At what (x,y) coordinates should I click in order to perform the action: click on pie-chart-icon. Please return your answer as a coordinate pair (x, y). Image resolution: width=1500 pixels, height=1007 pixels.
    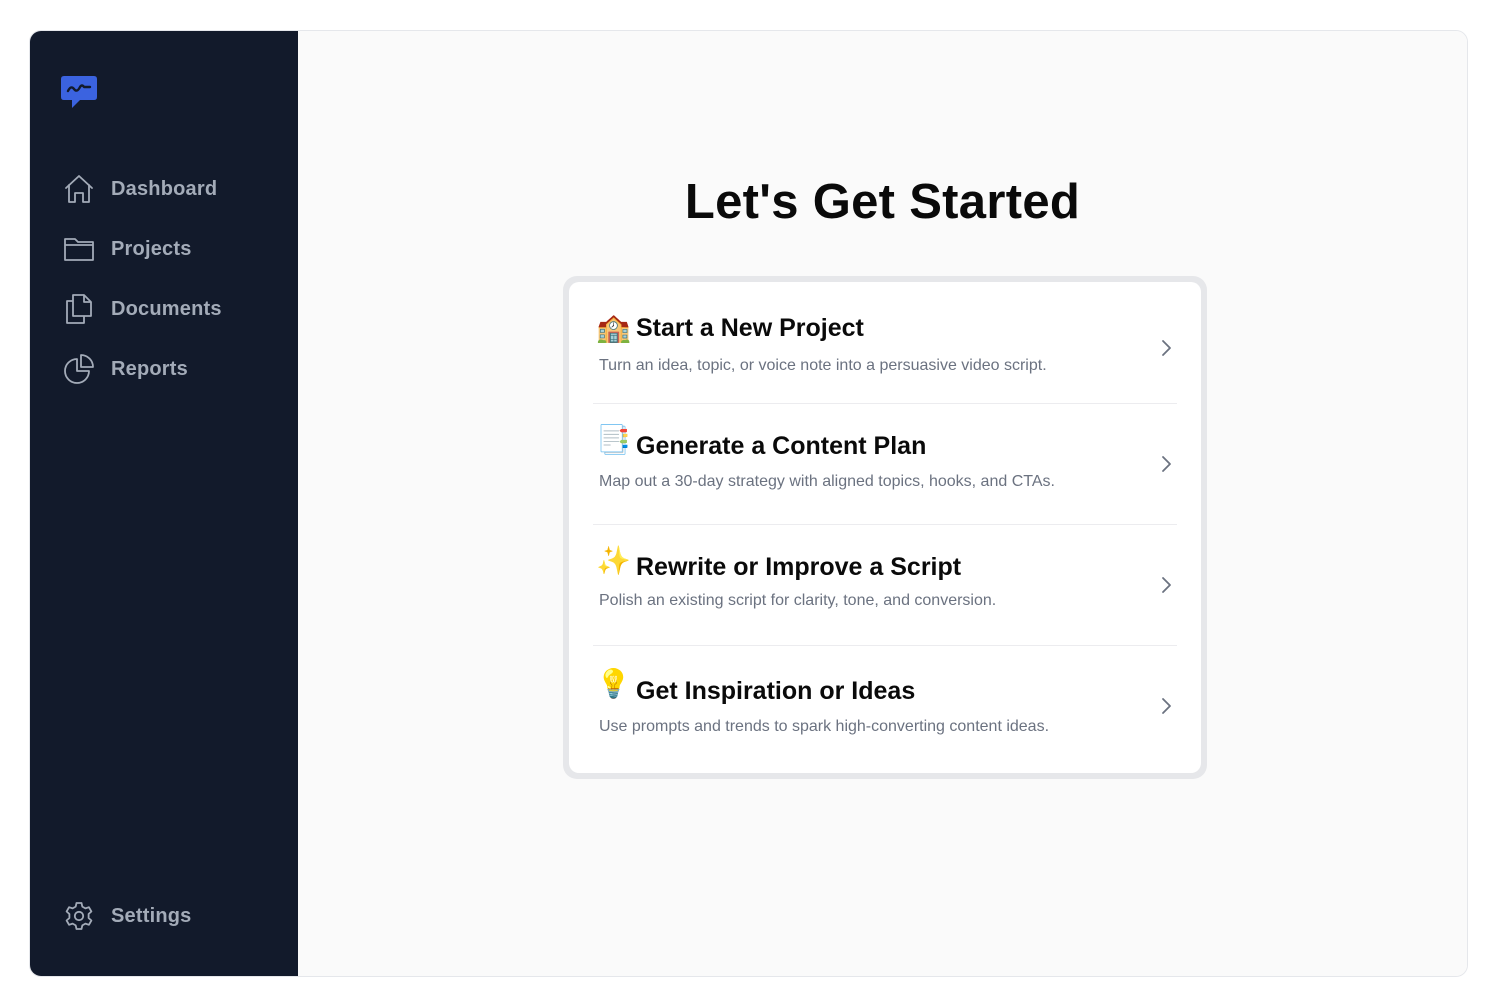
    Looking at the image, I should click on (79, 369).